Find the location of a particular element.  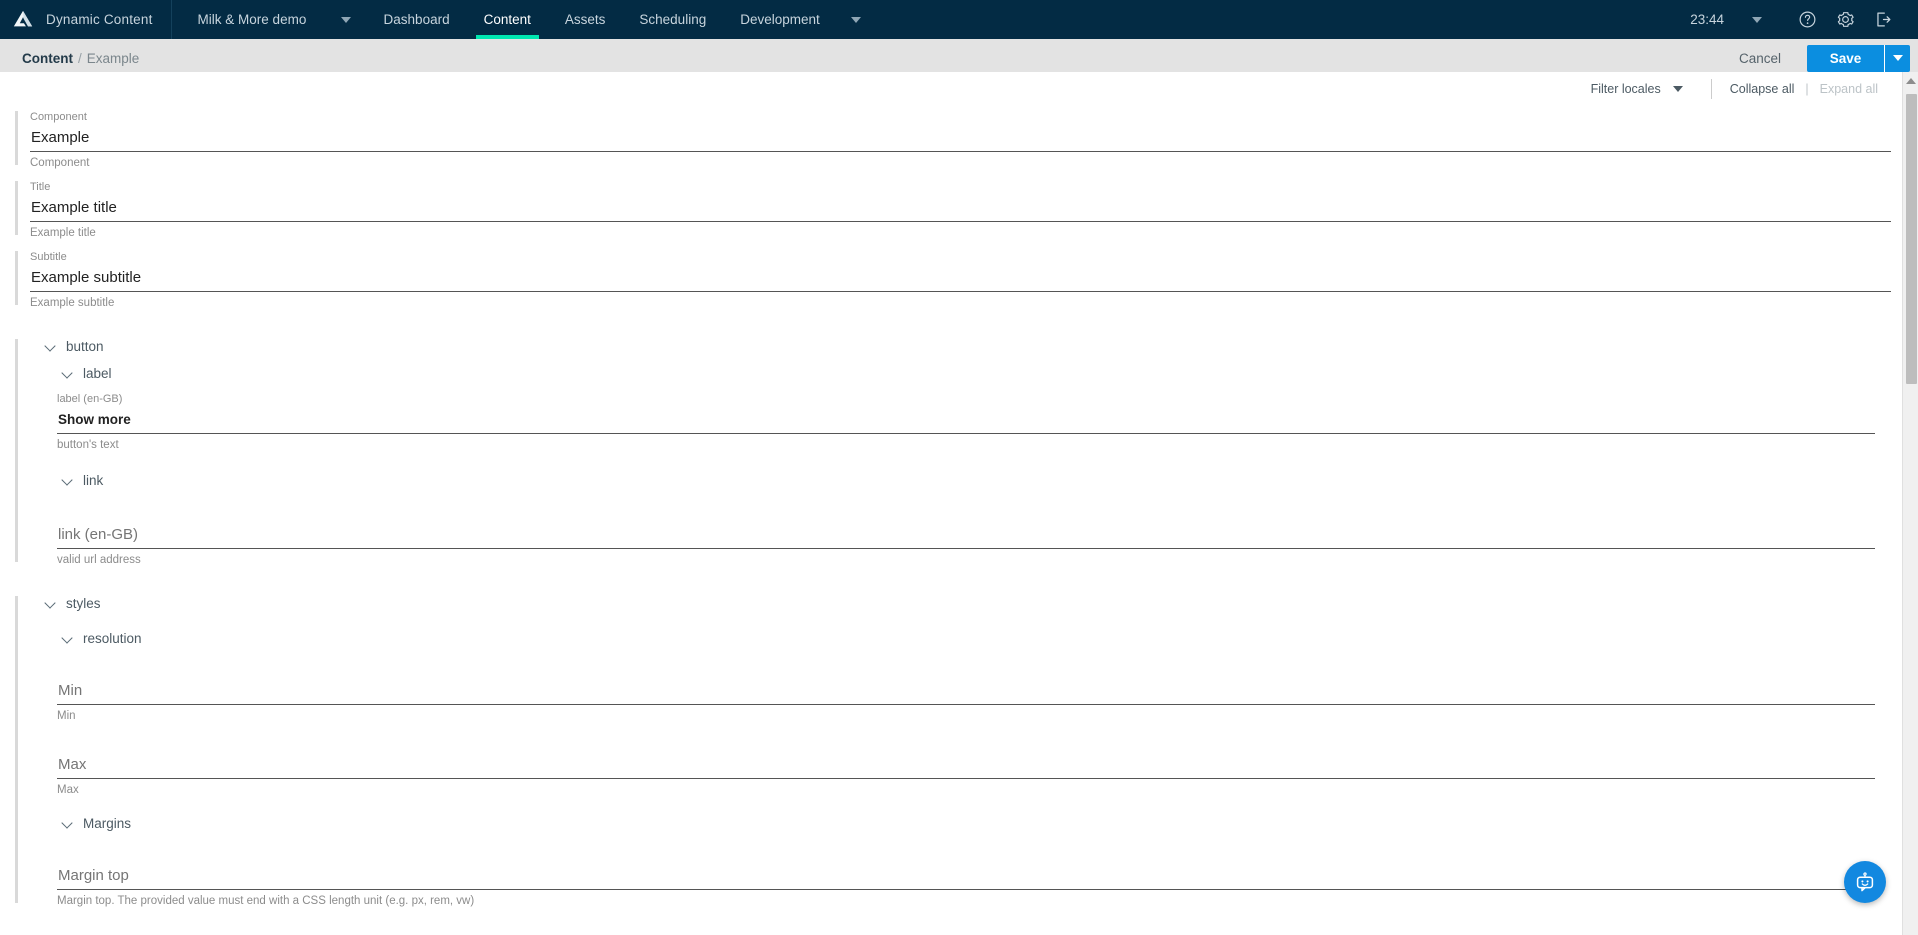

cancel-button: Cancel is located at coordinates (1760, 58).